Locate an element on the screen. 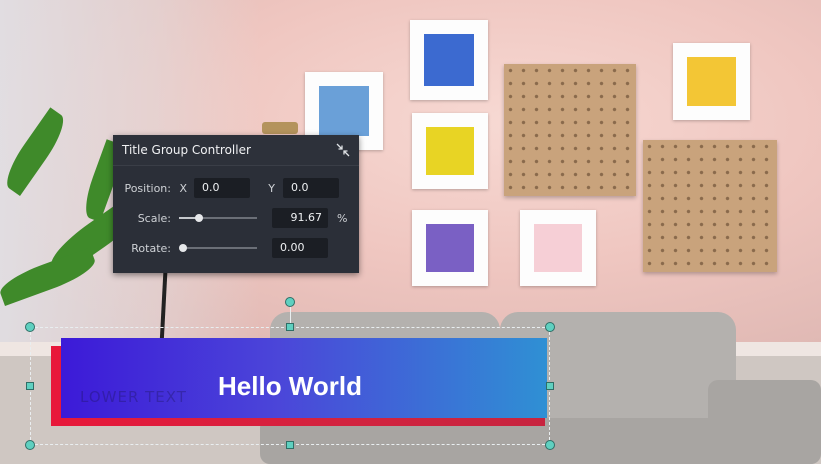 Image resolution: width=821 pixels, height=464 pixels. resize-handle-top-right is located at coordinates (550, 327).